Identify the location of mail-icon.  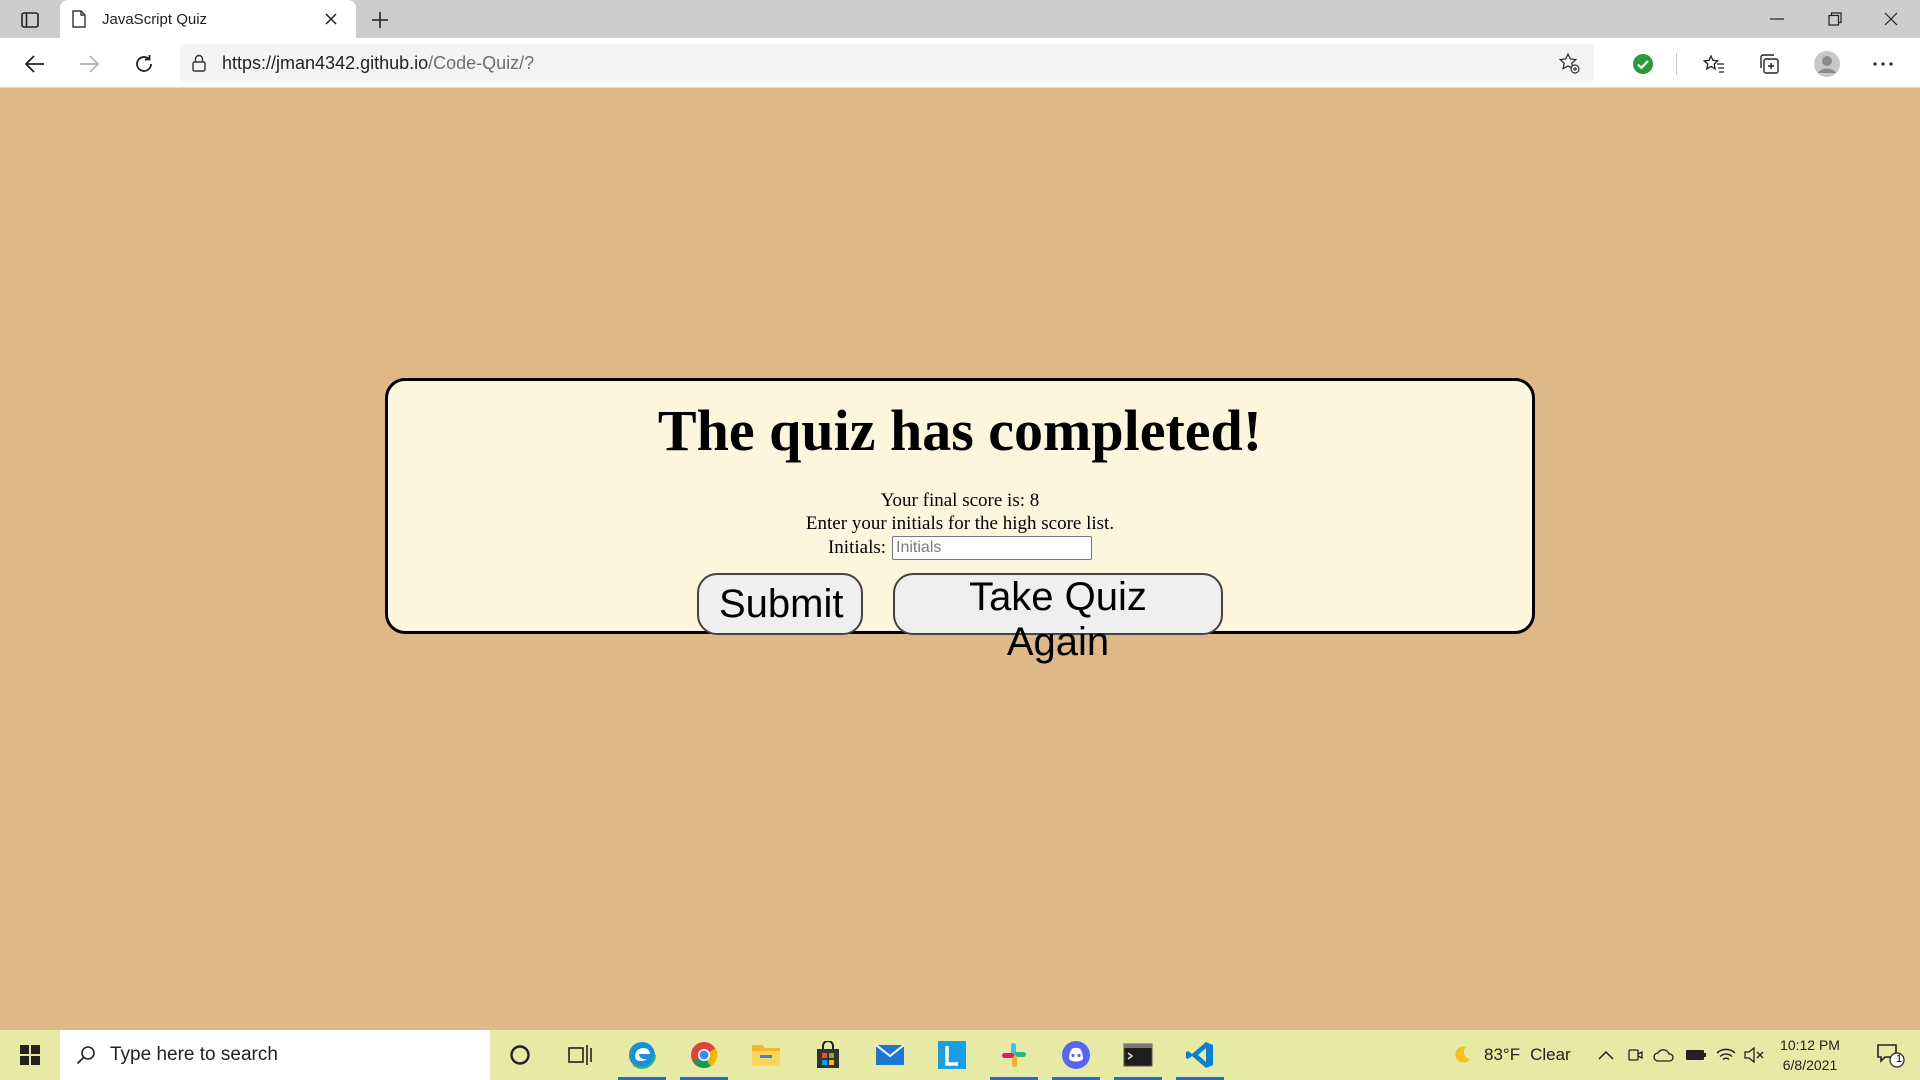
(890, 1054).